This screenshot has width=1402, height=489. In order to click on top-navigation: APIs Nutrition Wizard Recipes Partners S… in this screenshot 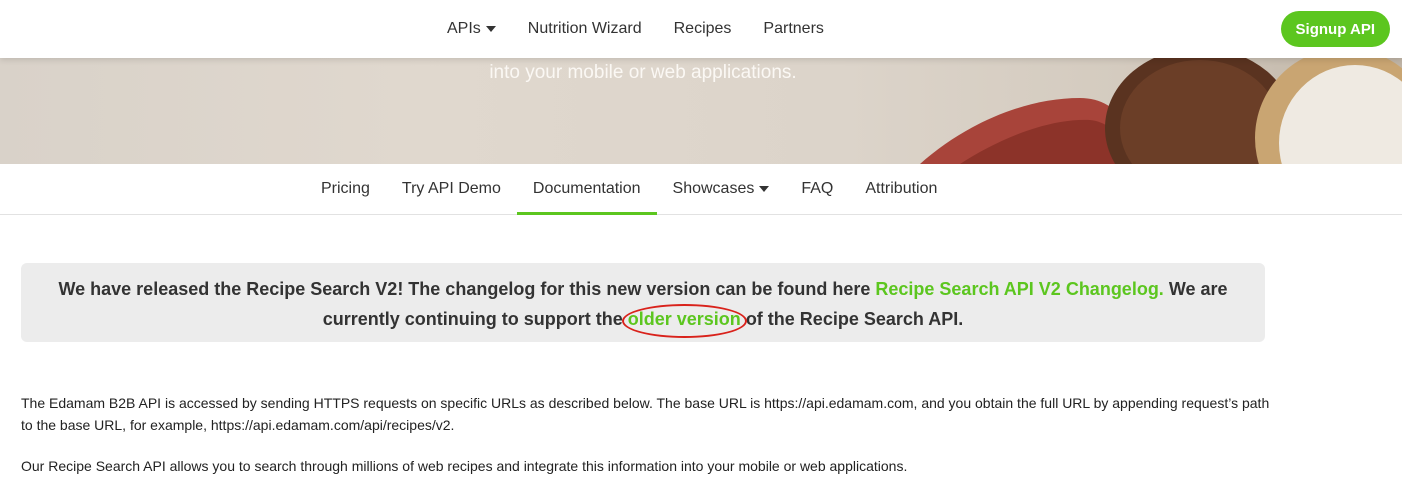, I will do `click(701, 29)`.